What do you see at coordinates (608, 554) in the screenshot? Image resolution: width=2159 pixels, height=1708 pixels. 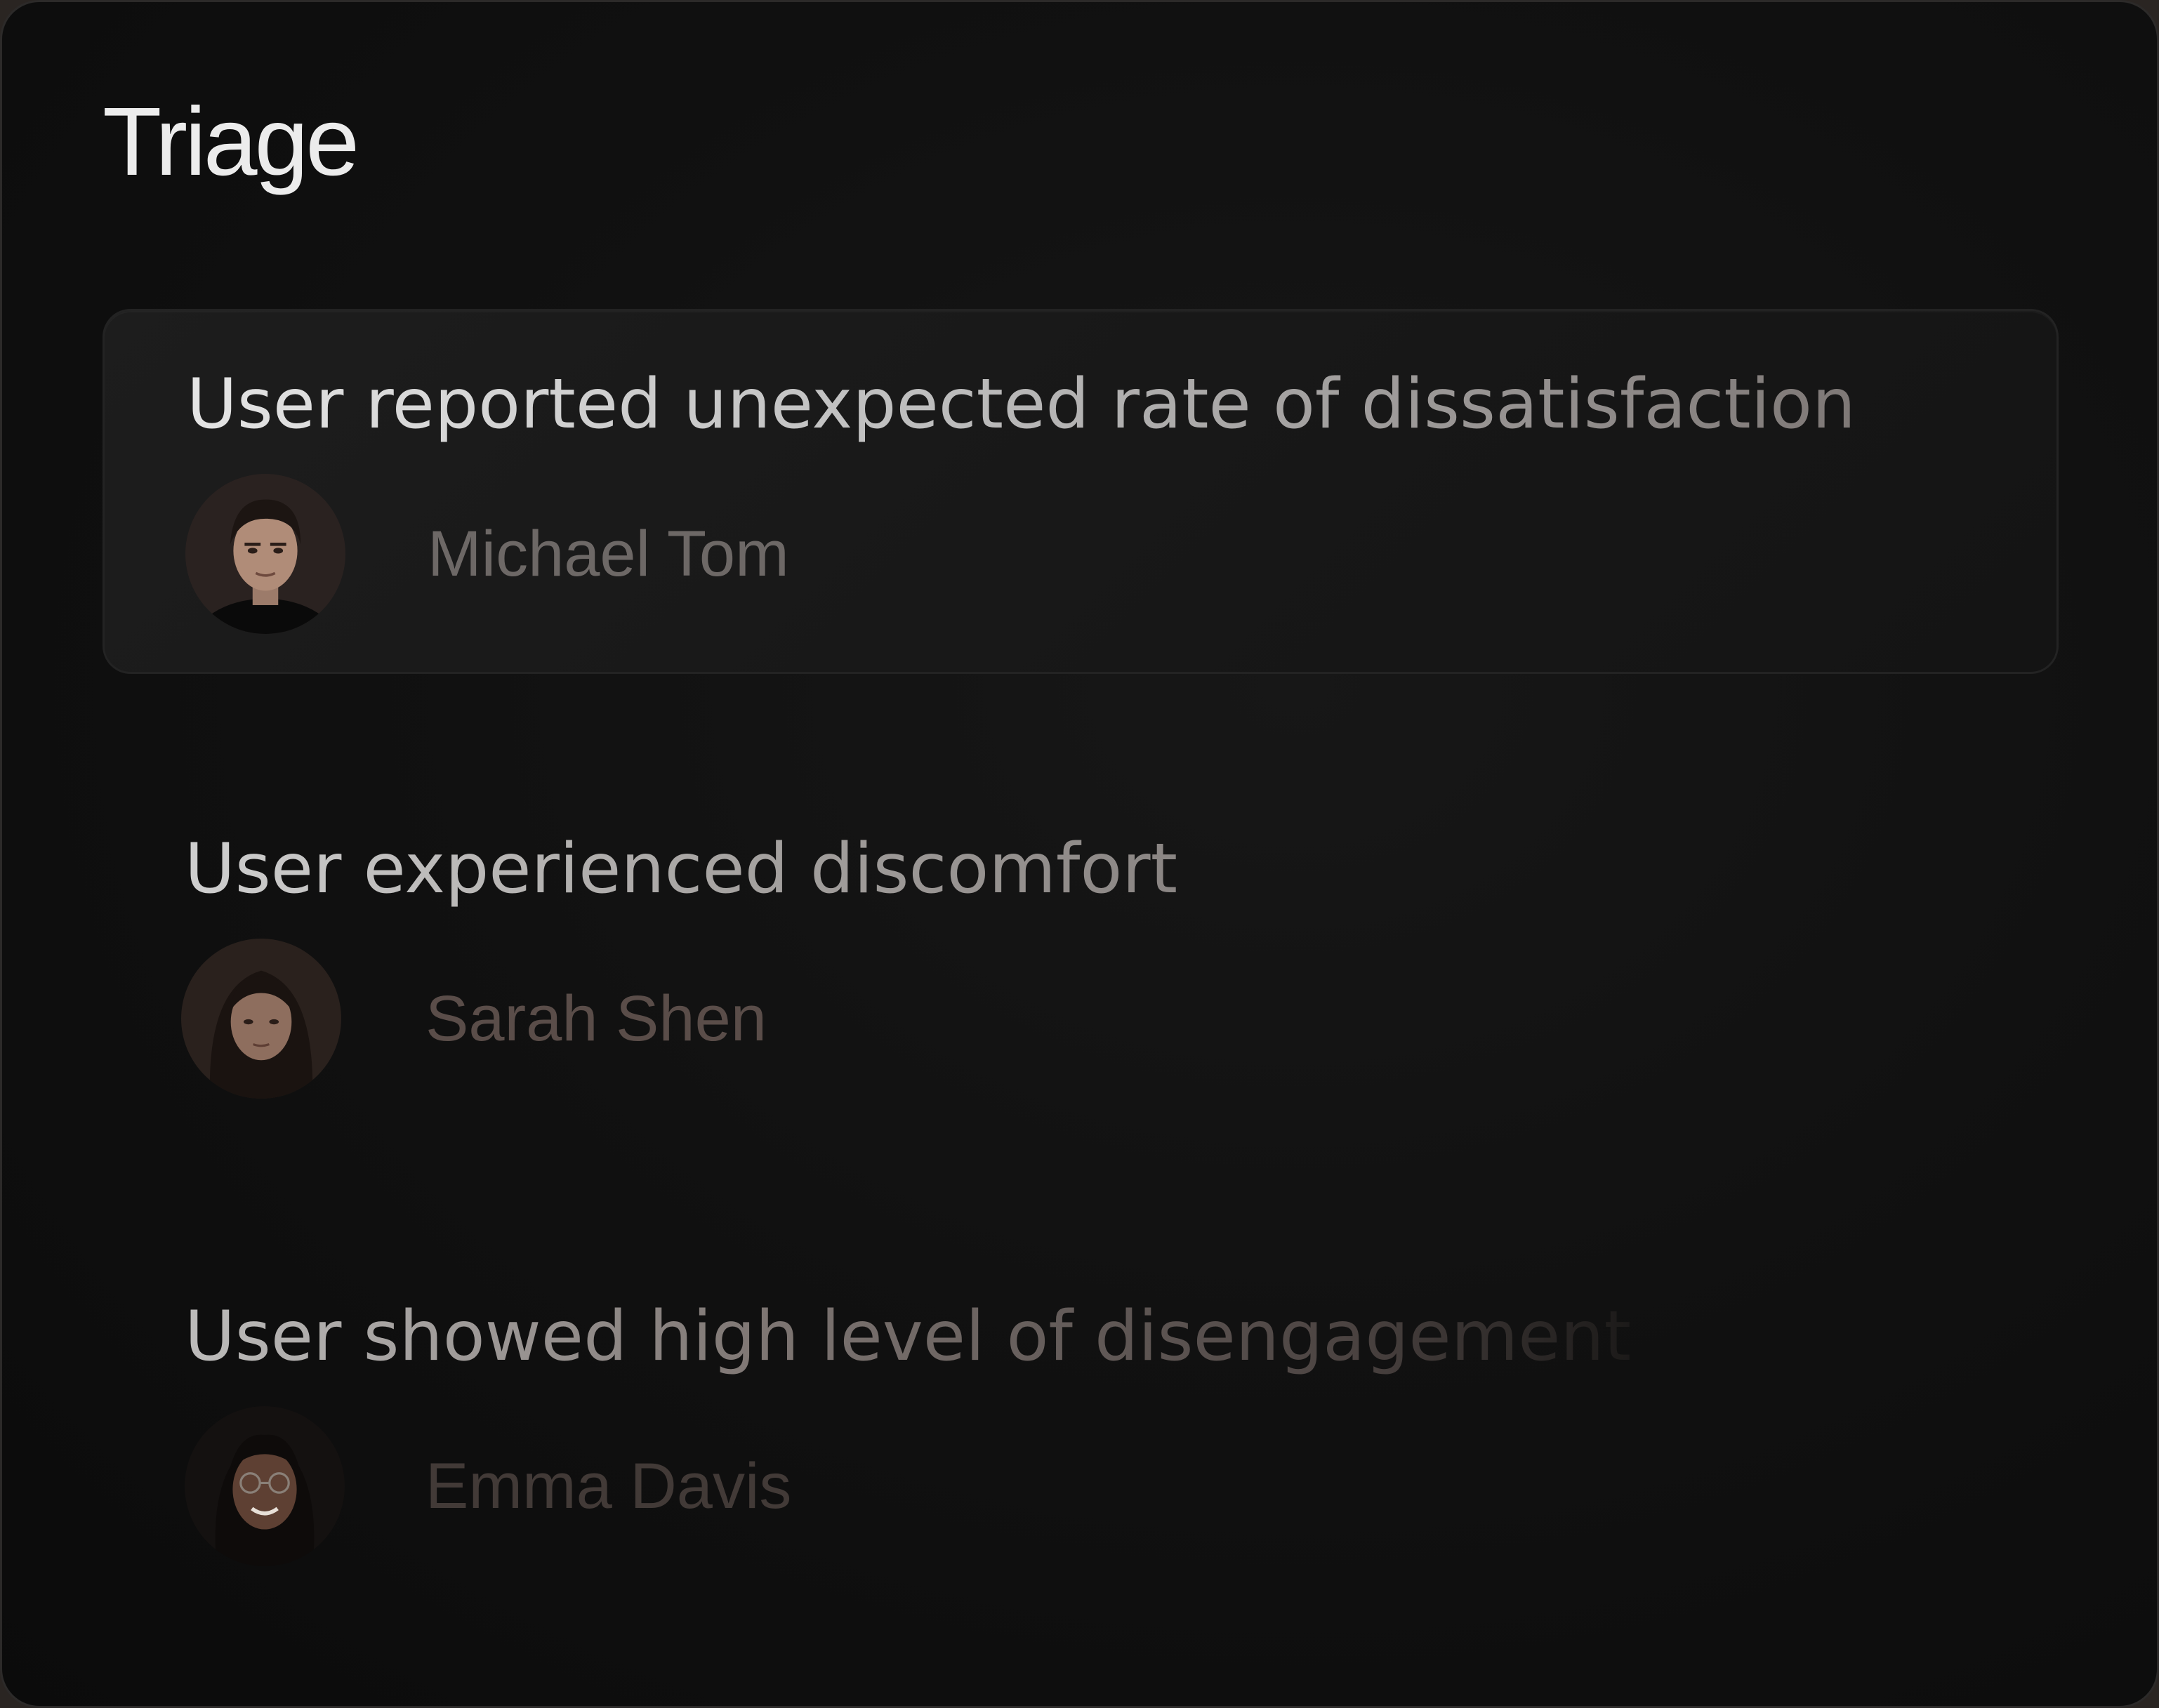 I see `assignee-name: Michael Tom` at bounding box center [608, 554].